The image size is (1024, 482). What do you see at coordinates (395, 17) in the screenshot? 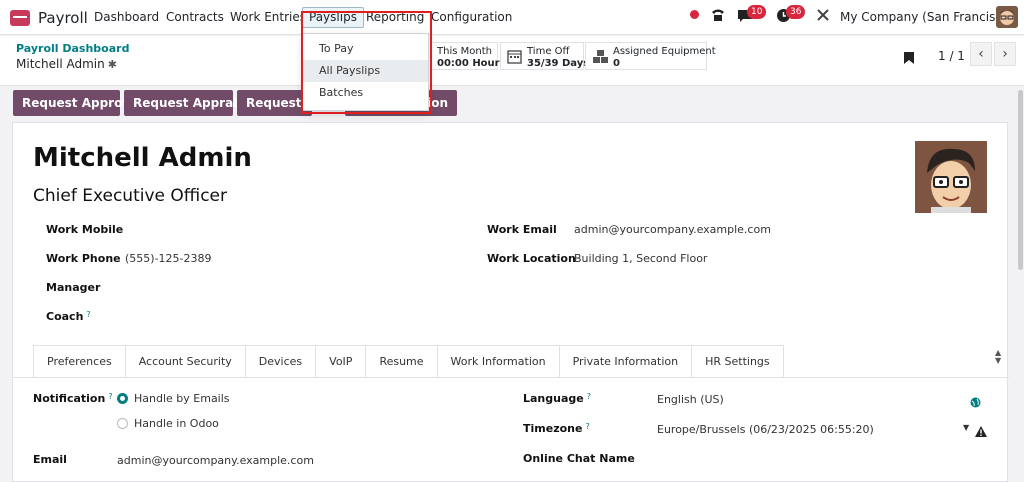
I see `menu-reporting: Reporting` at bounding box center [395, 17].